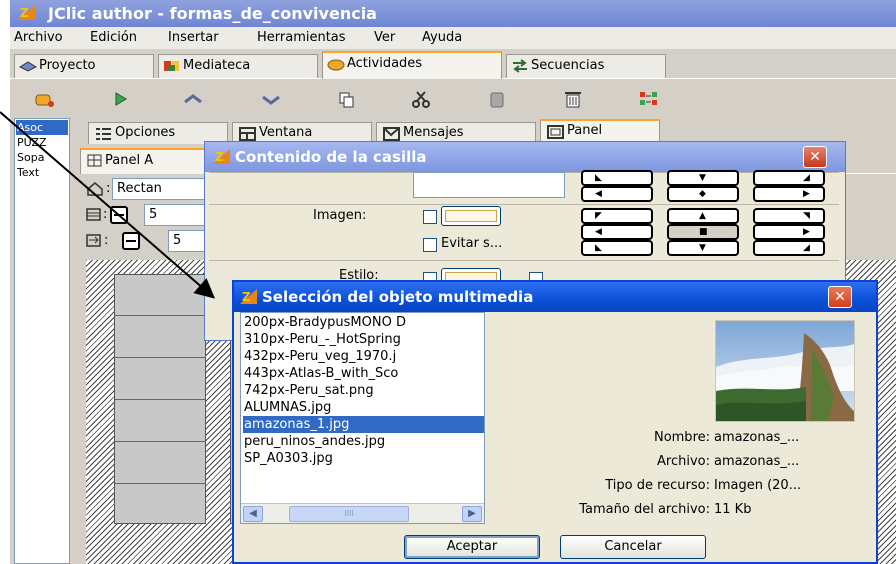  What do you see at coordinates (108, 205) in the screenshot?
I see `annotation-arrow` at bounding box center [108, 205].